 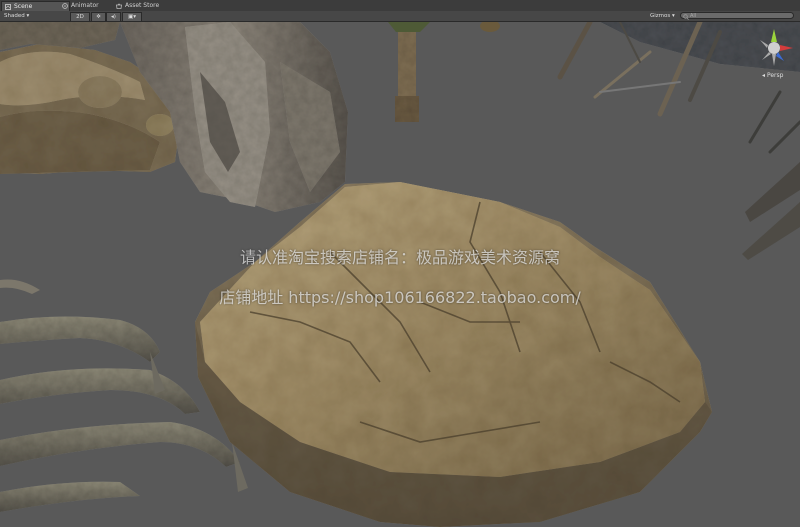 What do you see at coordinates (400, 297) in the screenshot?
I see `watermark-line-2: 店铺地址 https://shop106166822.taobao.com/` at bounding box center [400, 297].